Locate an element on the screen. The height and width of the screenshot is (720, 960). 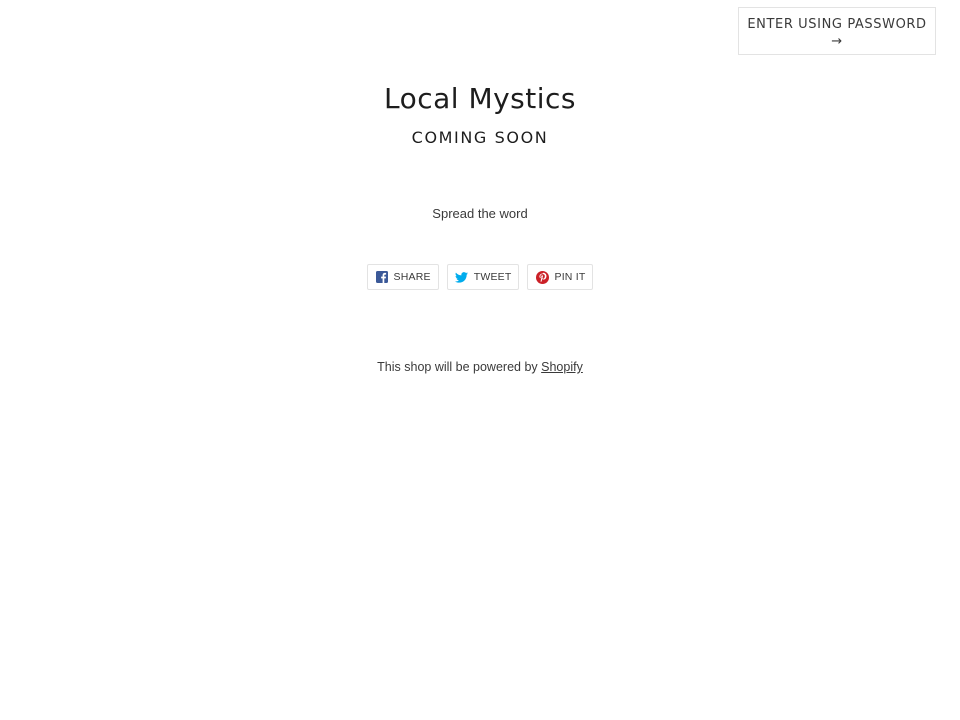
social-sharing: SHARE TWEET PIN IT is located at coordinates (480, 277).